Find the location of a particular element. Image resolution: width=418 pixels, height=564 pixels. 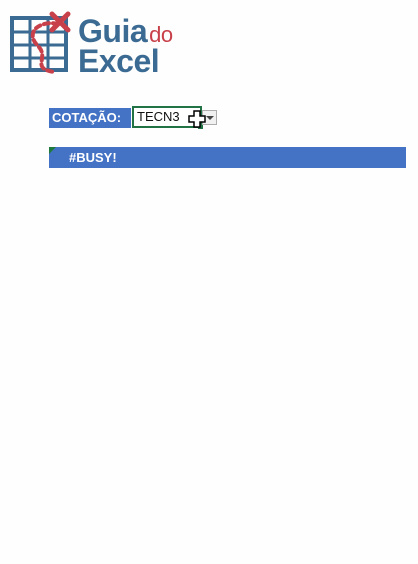

spreadsheet-route-icon is located at coordinates (40, 42).